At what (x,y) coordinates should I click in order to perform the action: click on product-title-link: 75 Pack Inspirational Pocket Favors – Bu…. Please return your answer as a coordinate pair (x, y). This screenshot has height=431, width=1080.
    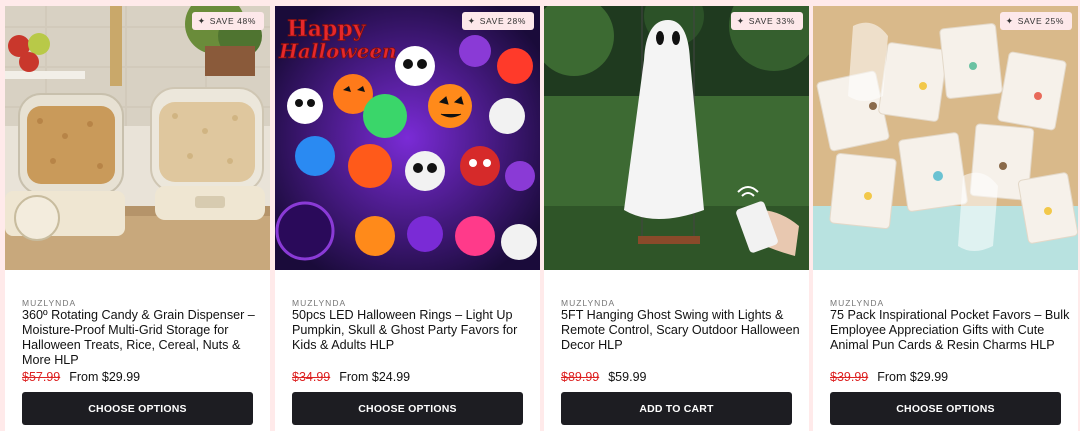
    Looking at the image, I should click on (950, 330).